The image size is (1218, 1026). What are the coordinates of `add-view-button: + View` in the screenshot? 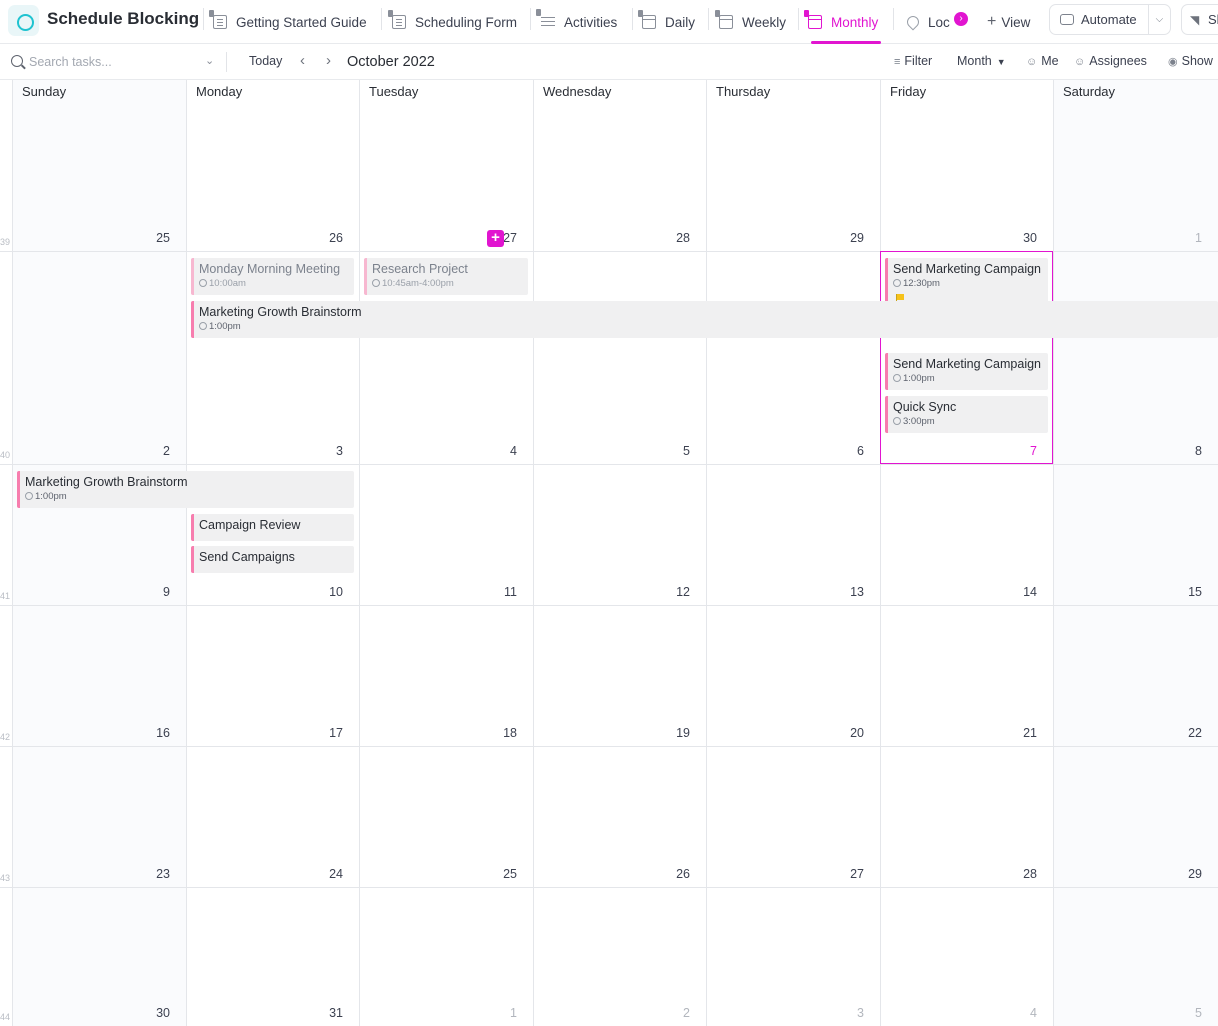 It's located at (1008, 22).